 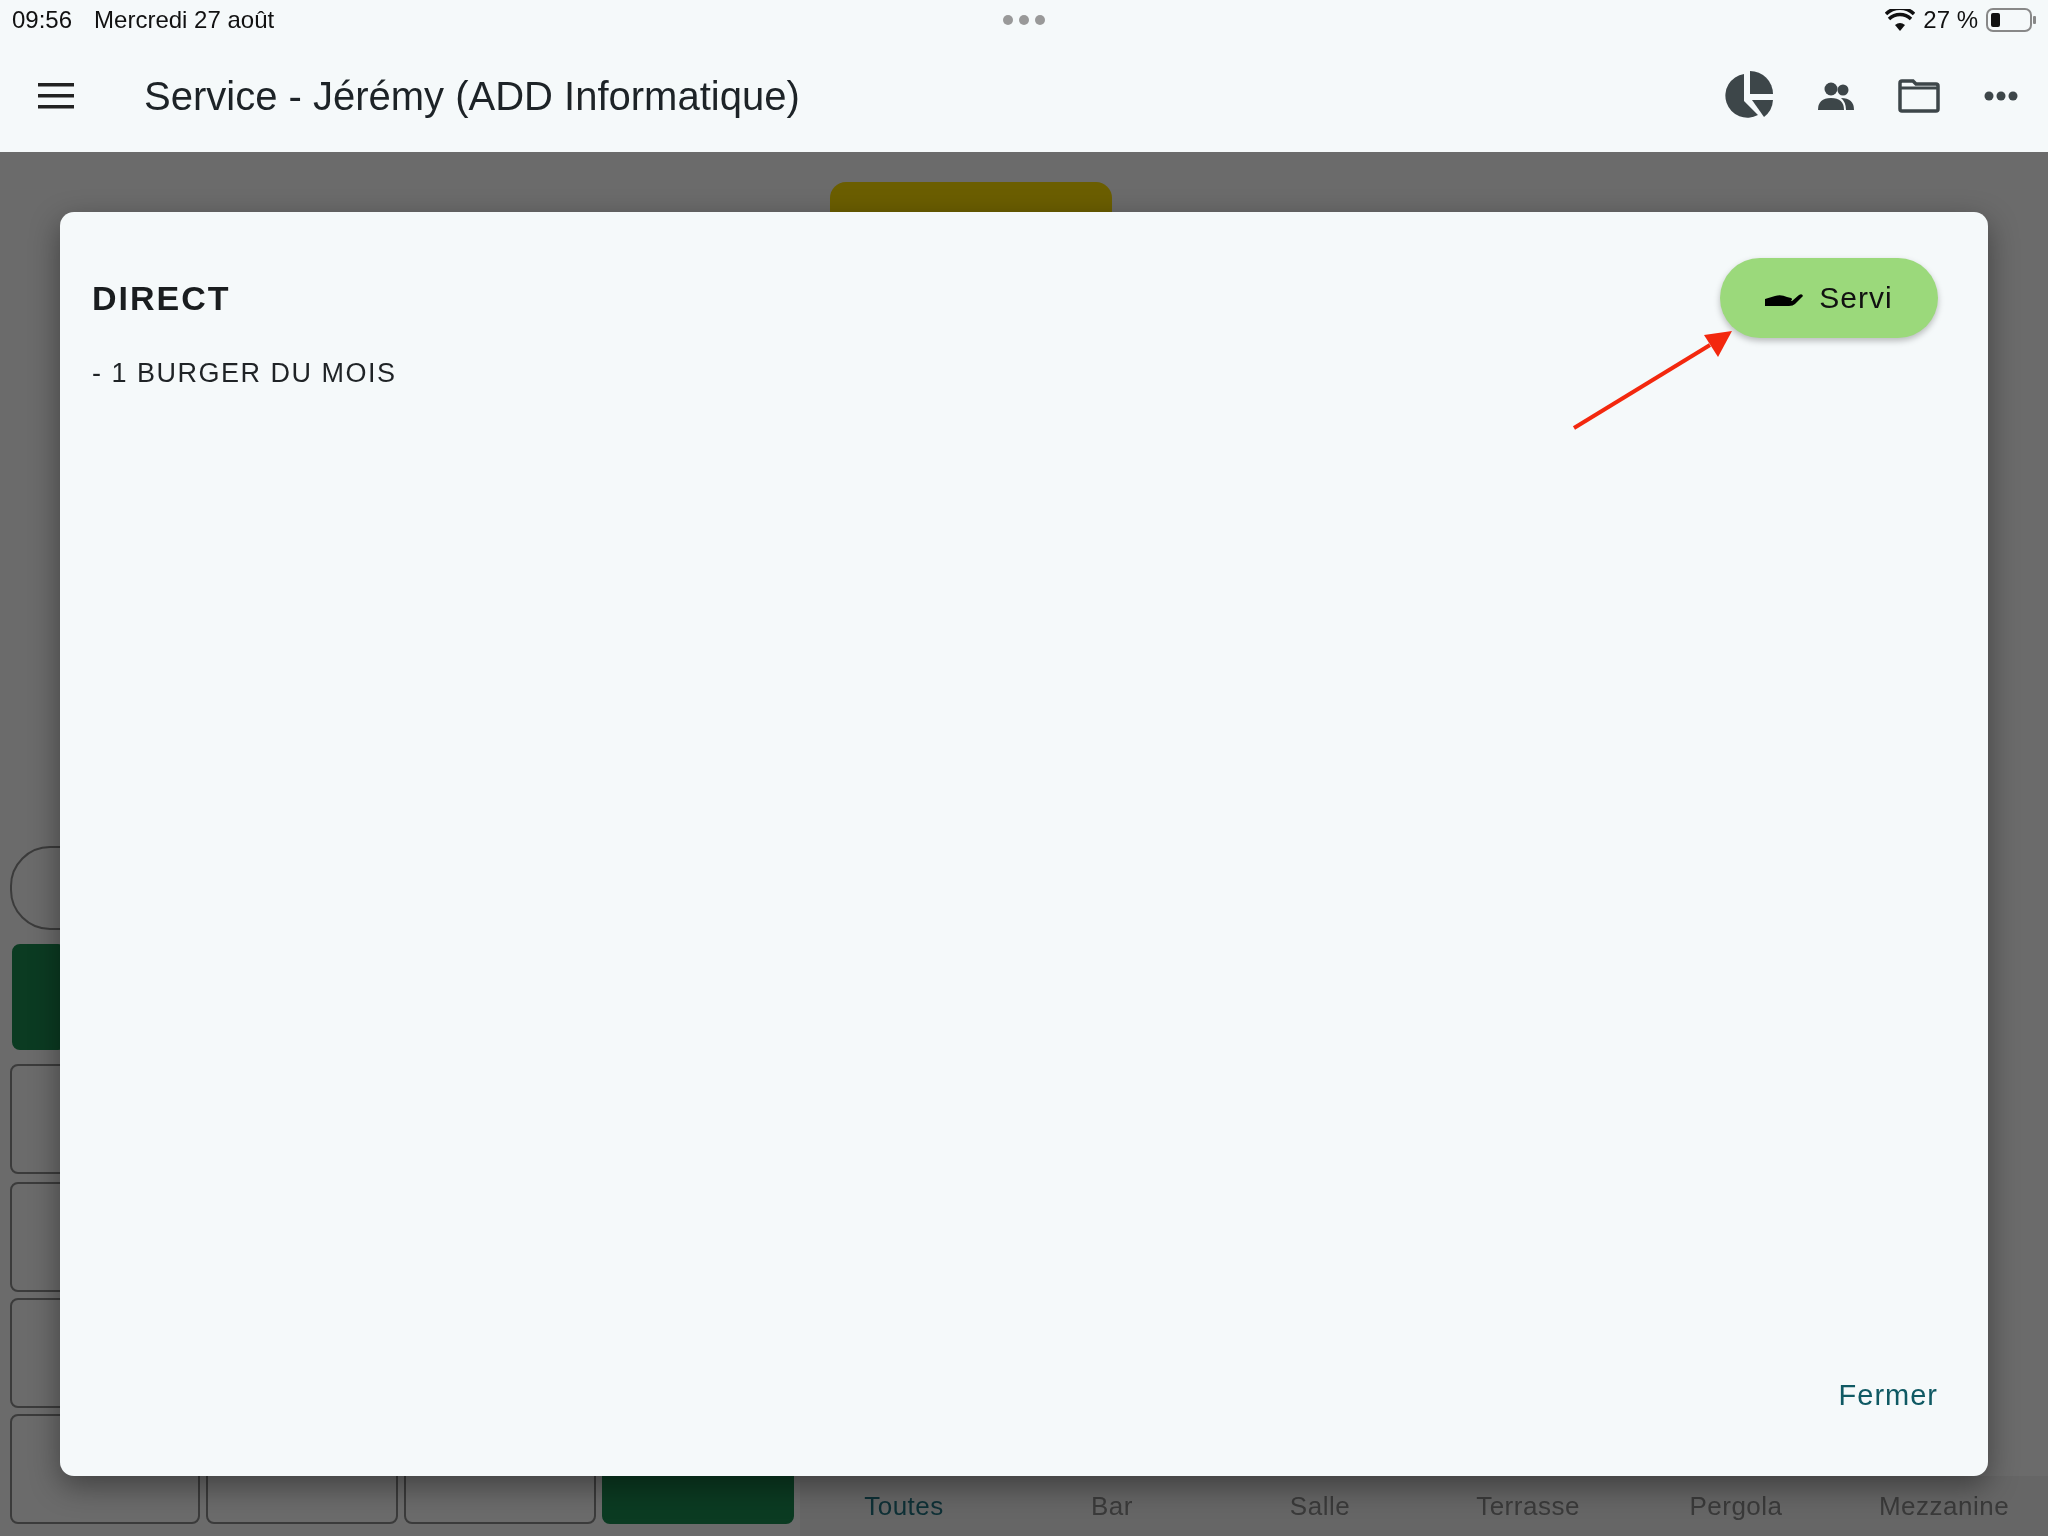 I want to click on app-title: Service - Jérémy (ADD Informatique), so click(x=472, y=96).